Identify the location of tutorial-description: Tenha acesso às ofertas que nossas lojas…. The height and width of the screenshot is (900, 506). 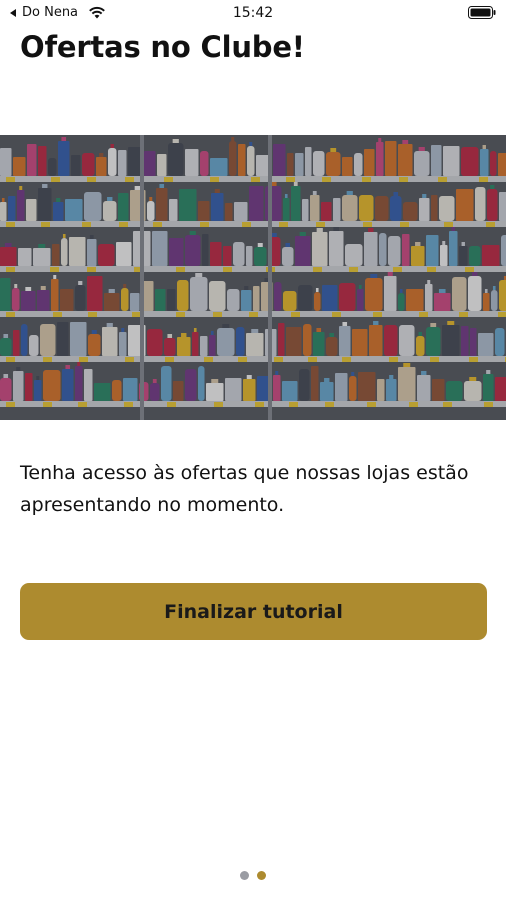
(244, 489).